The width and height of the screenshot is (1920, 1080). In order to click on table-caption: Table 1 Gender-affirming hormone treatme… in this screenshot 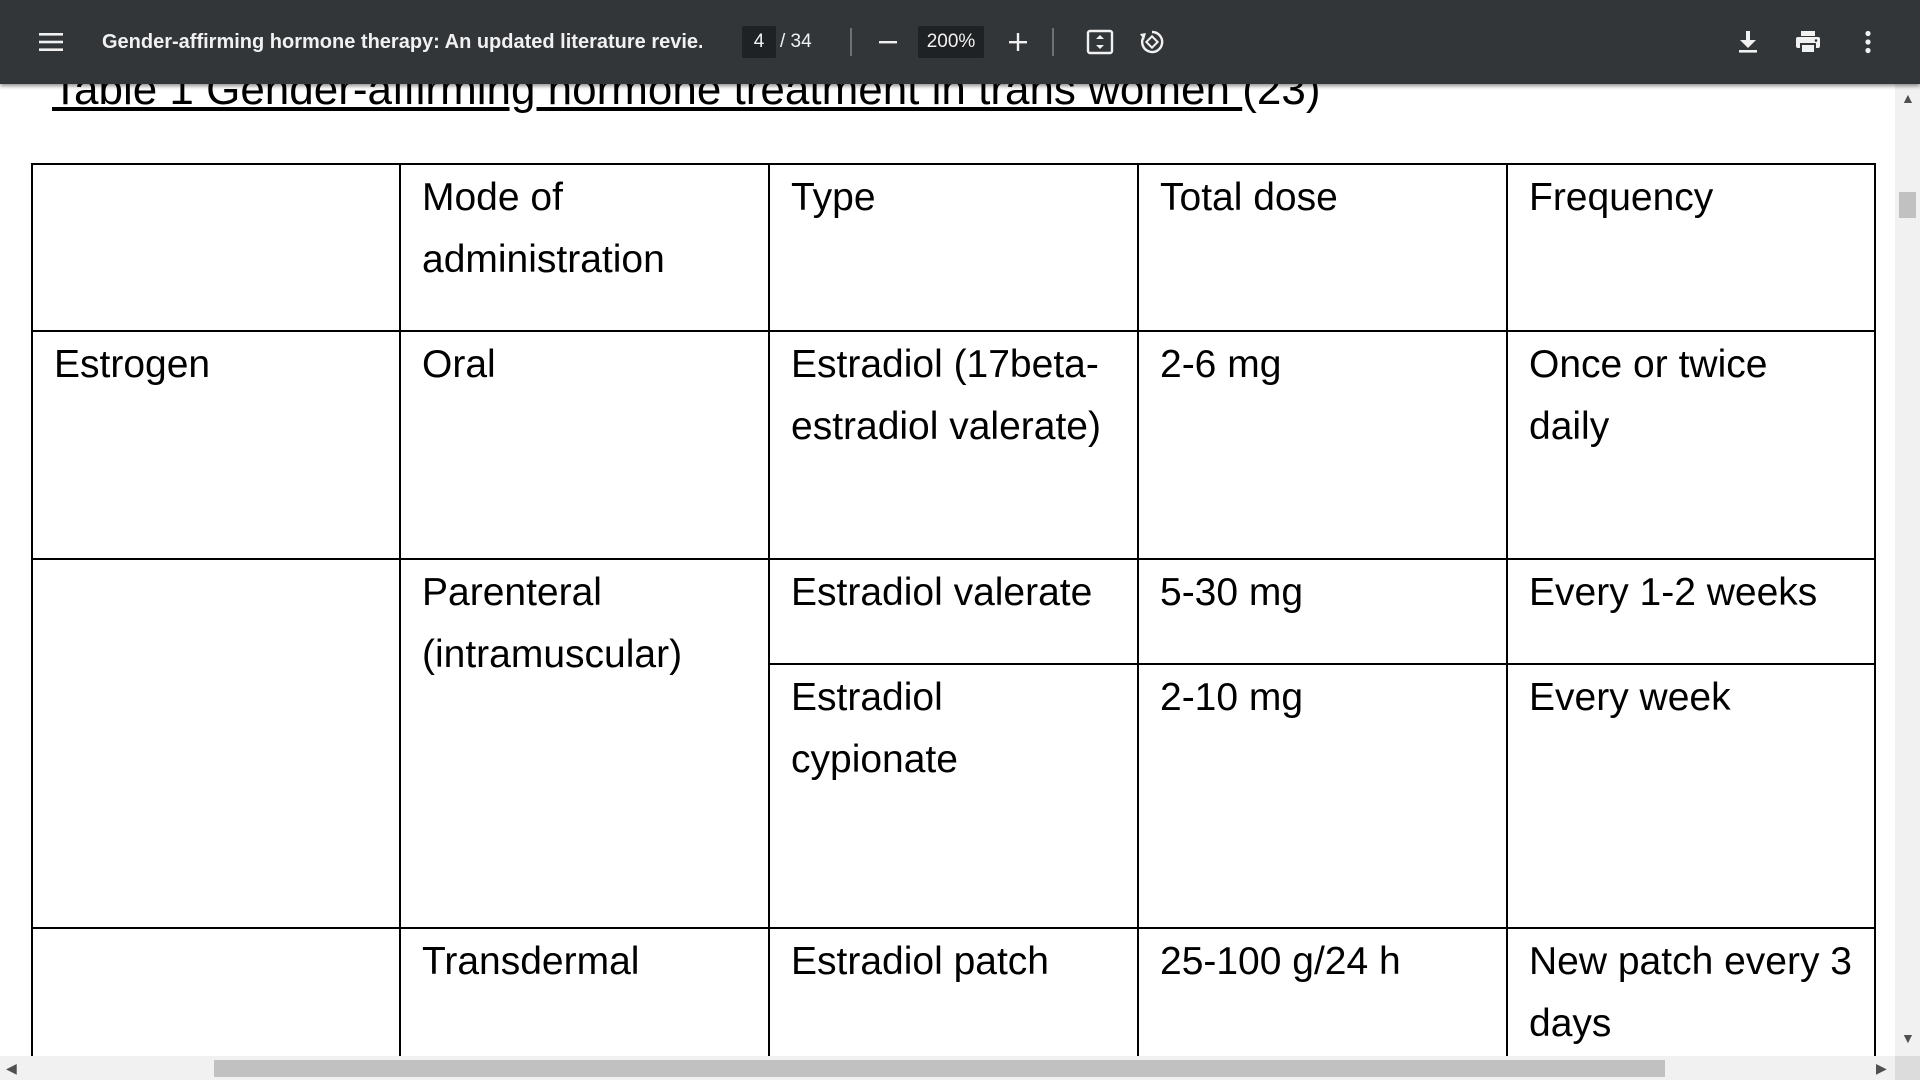, I will do `click(686, 102)`.